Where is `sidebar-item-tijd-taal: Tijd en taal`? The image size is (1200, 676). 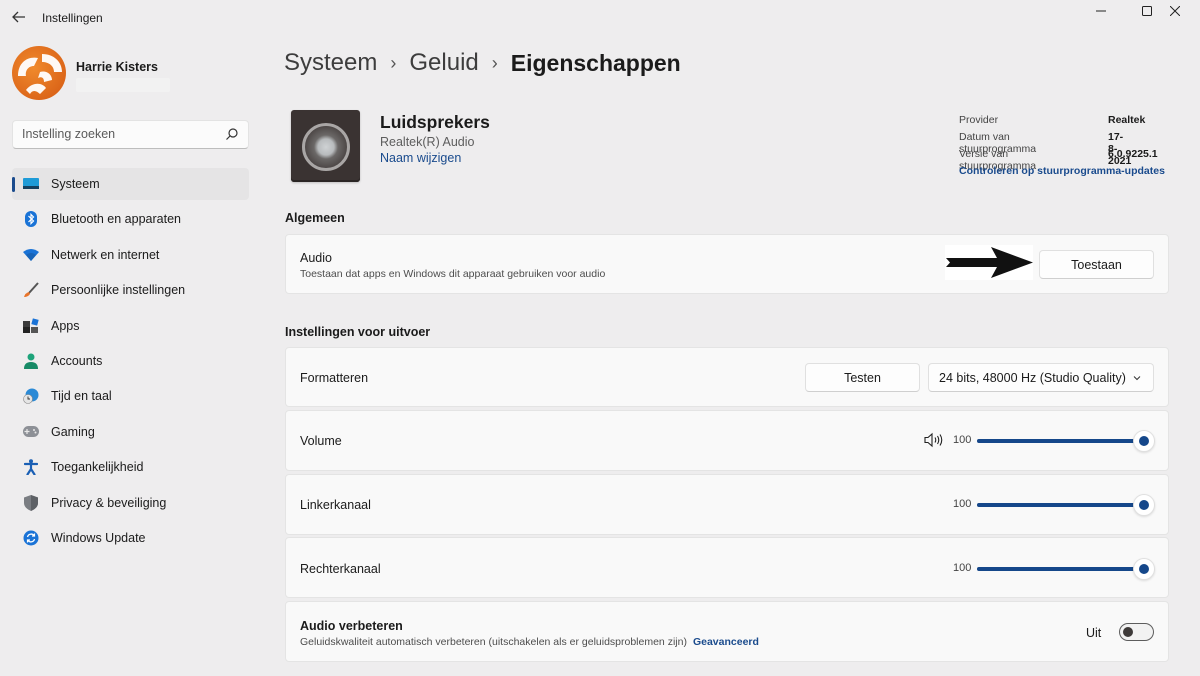 sidebar-item-tijd-taal: Tijd en taal is located at coordinates (130, 396).